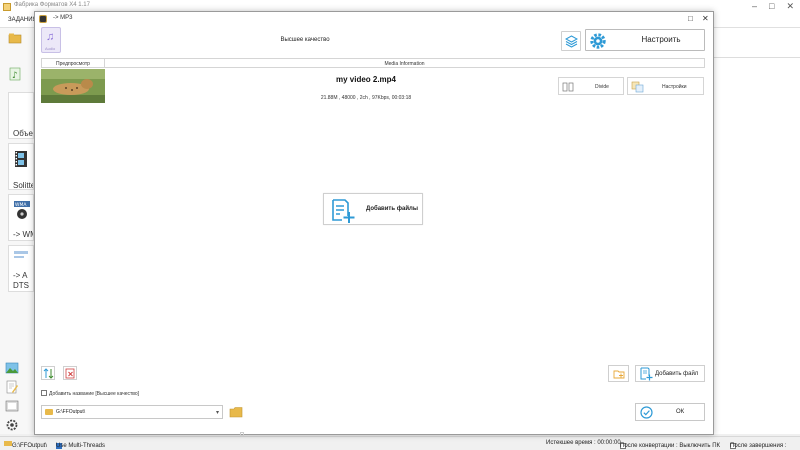 The height and width of the screenshot is (450, 800). Describe the element at coordinates (217, 413) in the screenshot. I see `chevron-down-icon: ▾` at that location.